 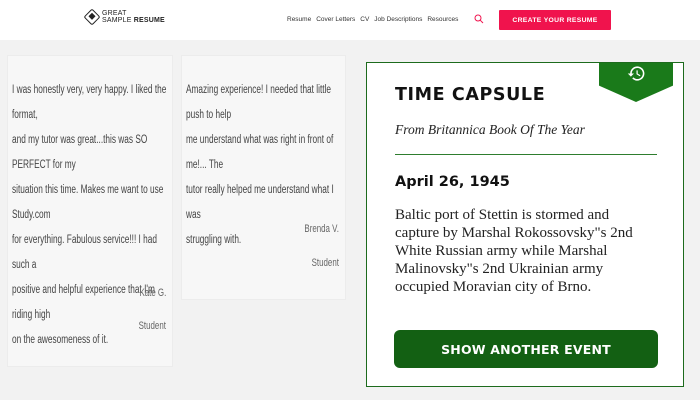 I want to click on testimonial-author: Kate G., so click(x=152, y=293).